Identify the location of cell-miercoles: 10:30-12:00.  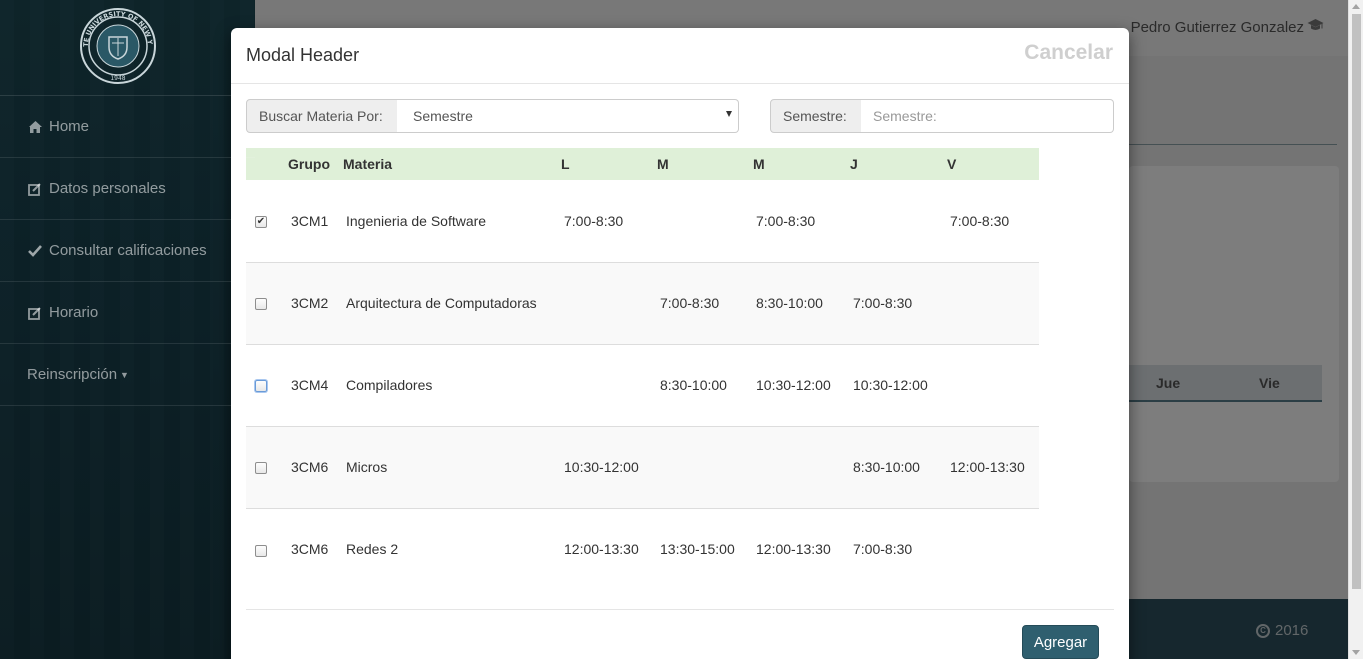
(801, 384).